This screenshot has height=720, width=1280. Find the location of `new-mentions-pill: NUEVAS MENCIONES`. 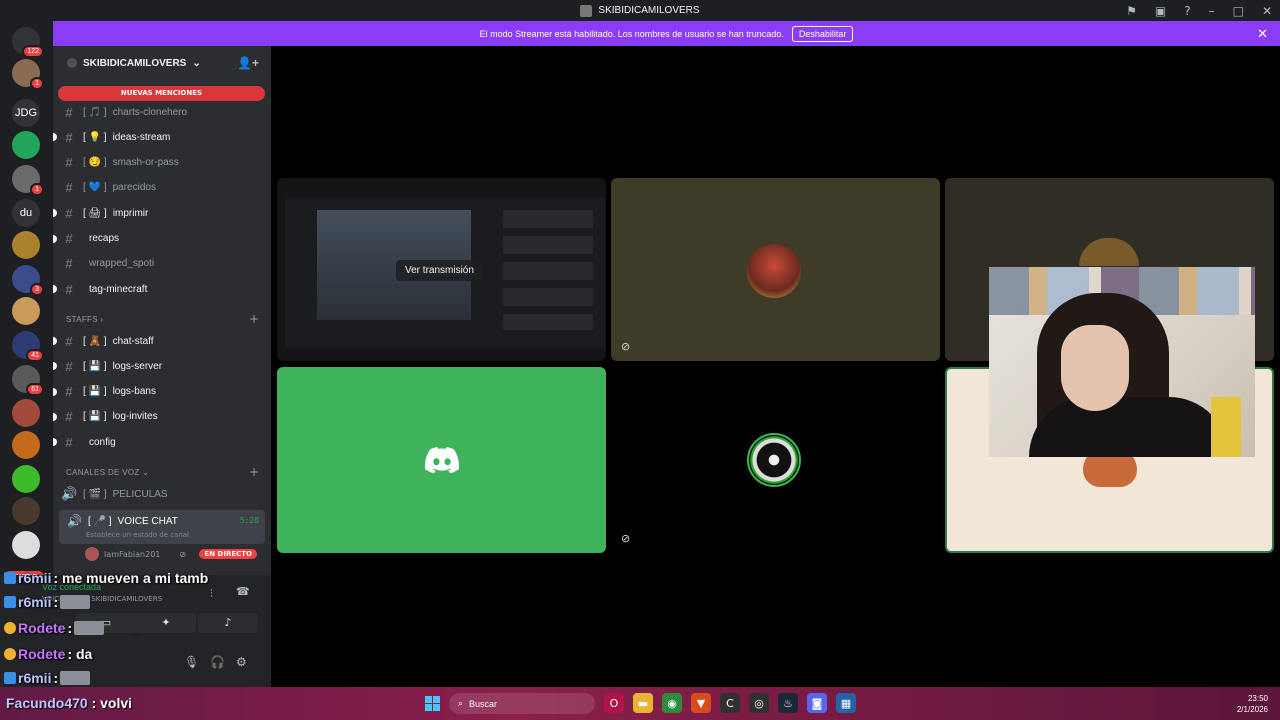

new-mentions-pill: NUEVAS MENCIONES is located at coordinates (161, 93).